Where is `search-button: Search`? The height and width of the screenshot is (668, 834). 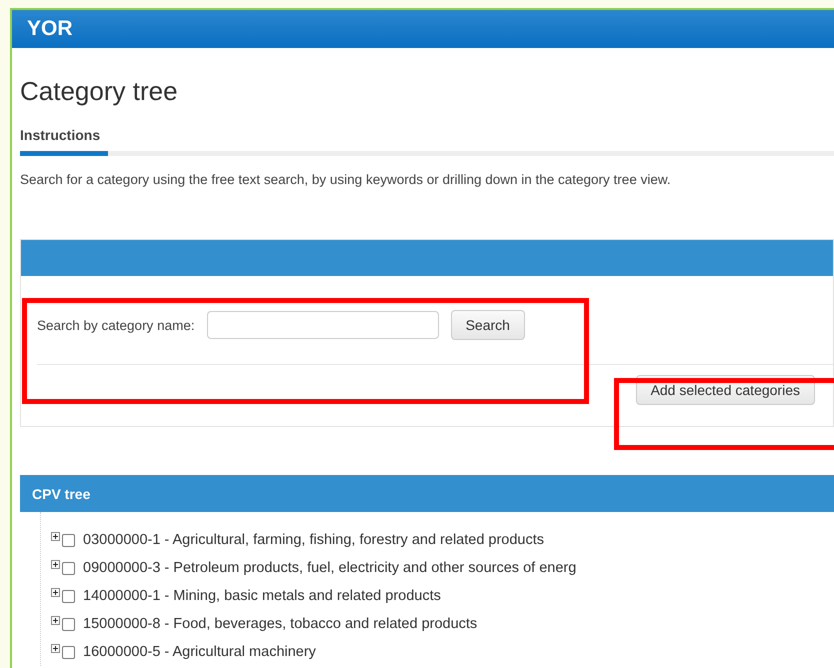
search-button: Search is located at coordinates (487, 325).